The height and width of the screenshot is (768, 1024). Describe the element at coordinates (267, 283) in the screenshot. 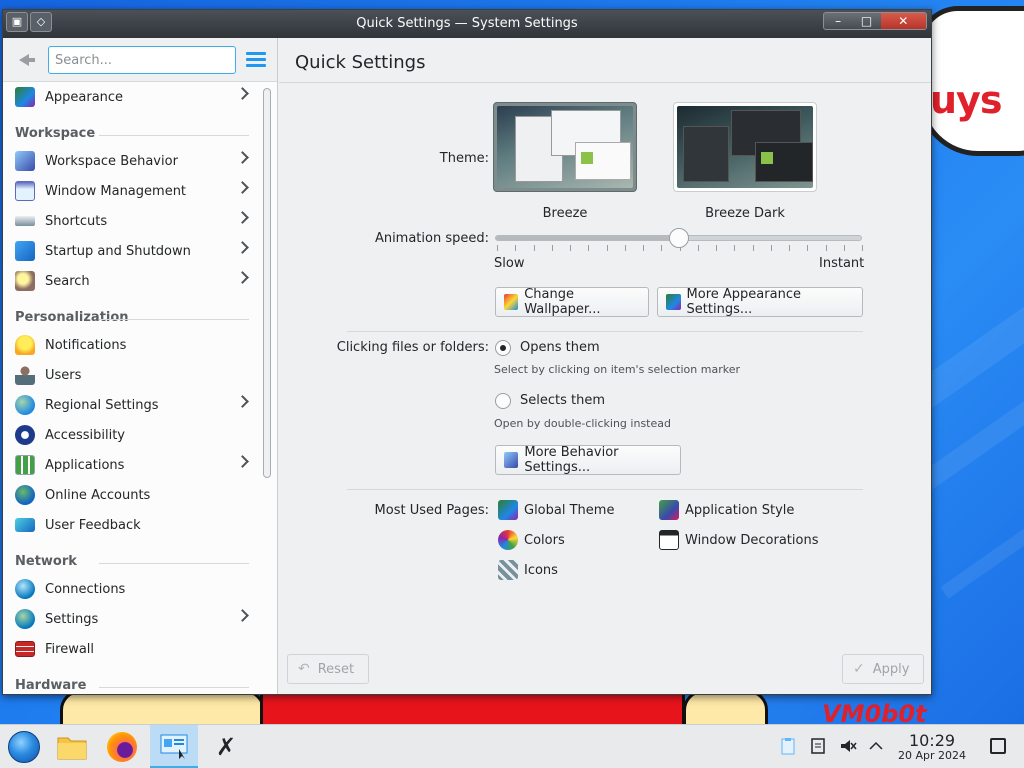

I see `sidebar-scrollbar` at that location.